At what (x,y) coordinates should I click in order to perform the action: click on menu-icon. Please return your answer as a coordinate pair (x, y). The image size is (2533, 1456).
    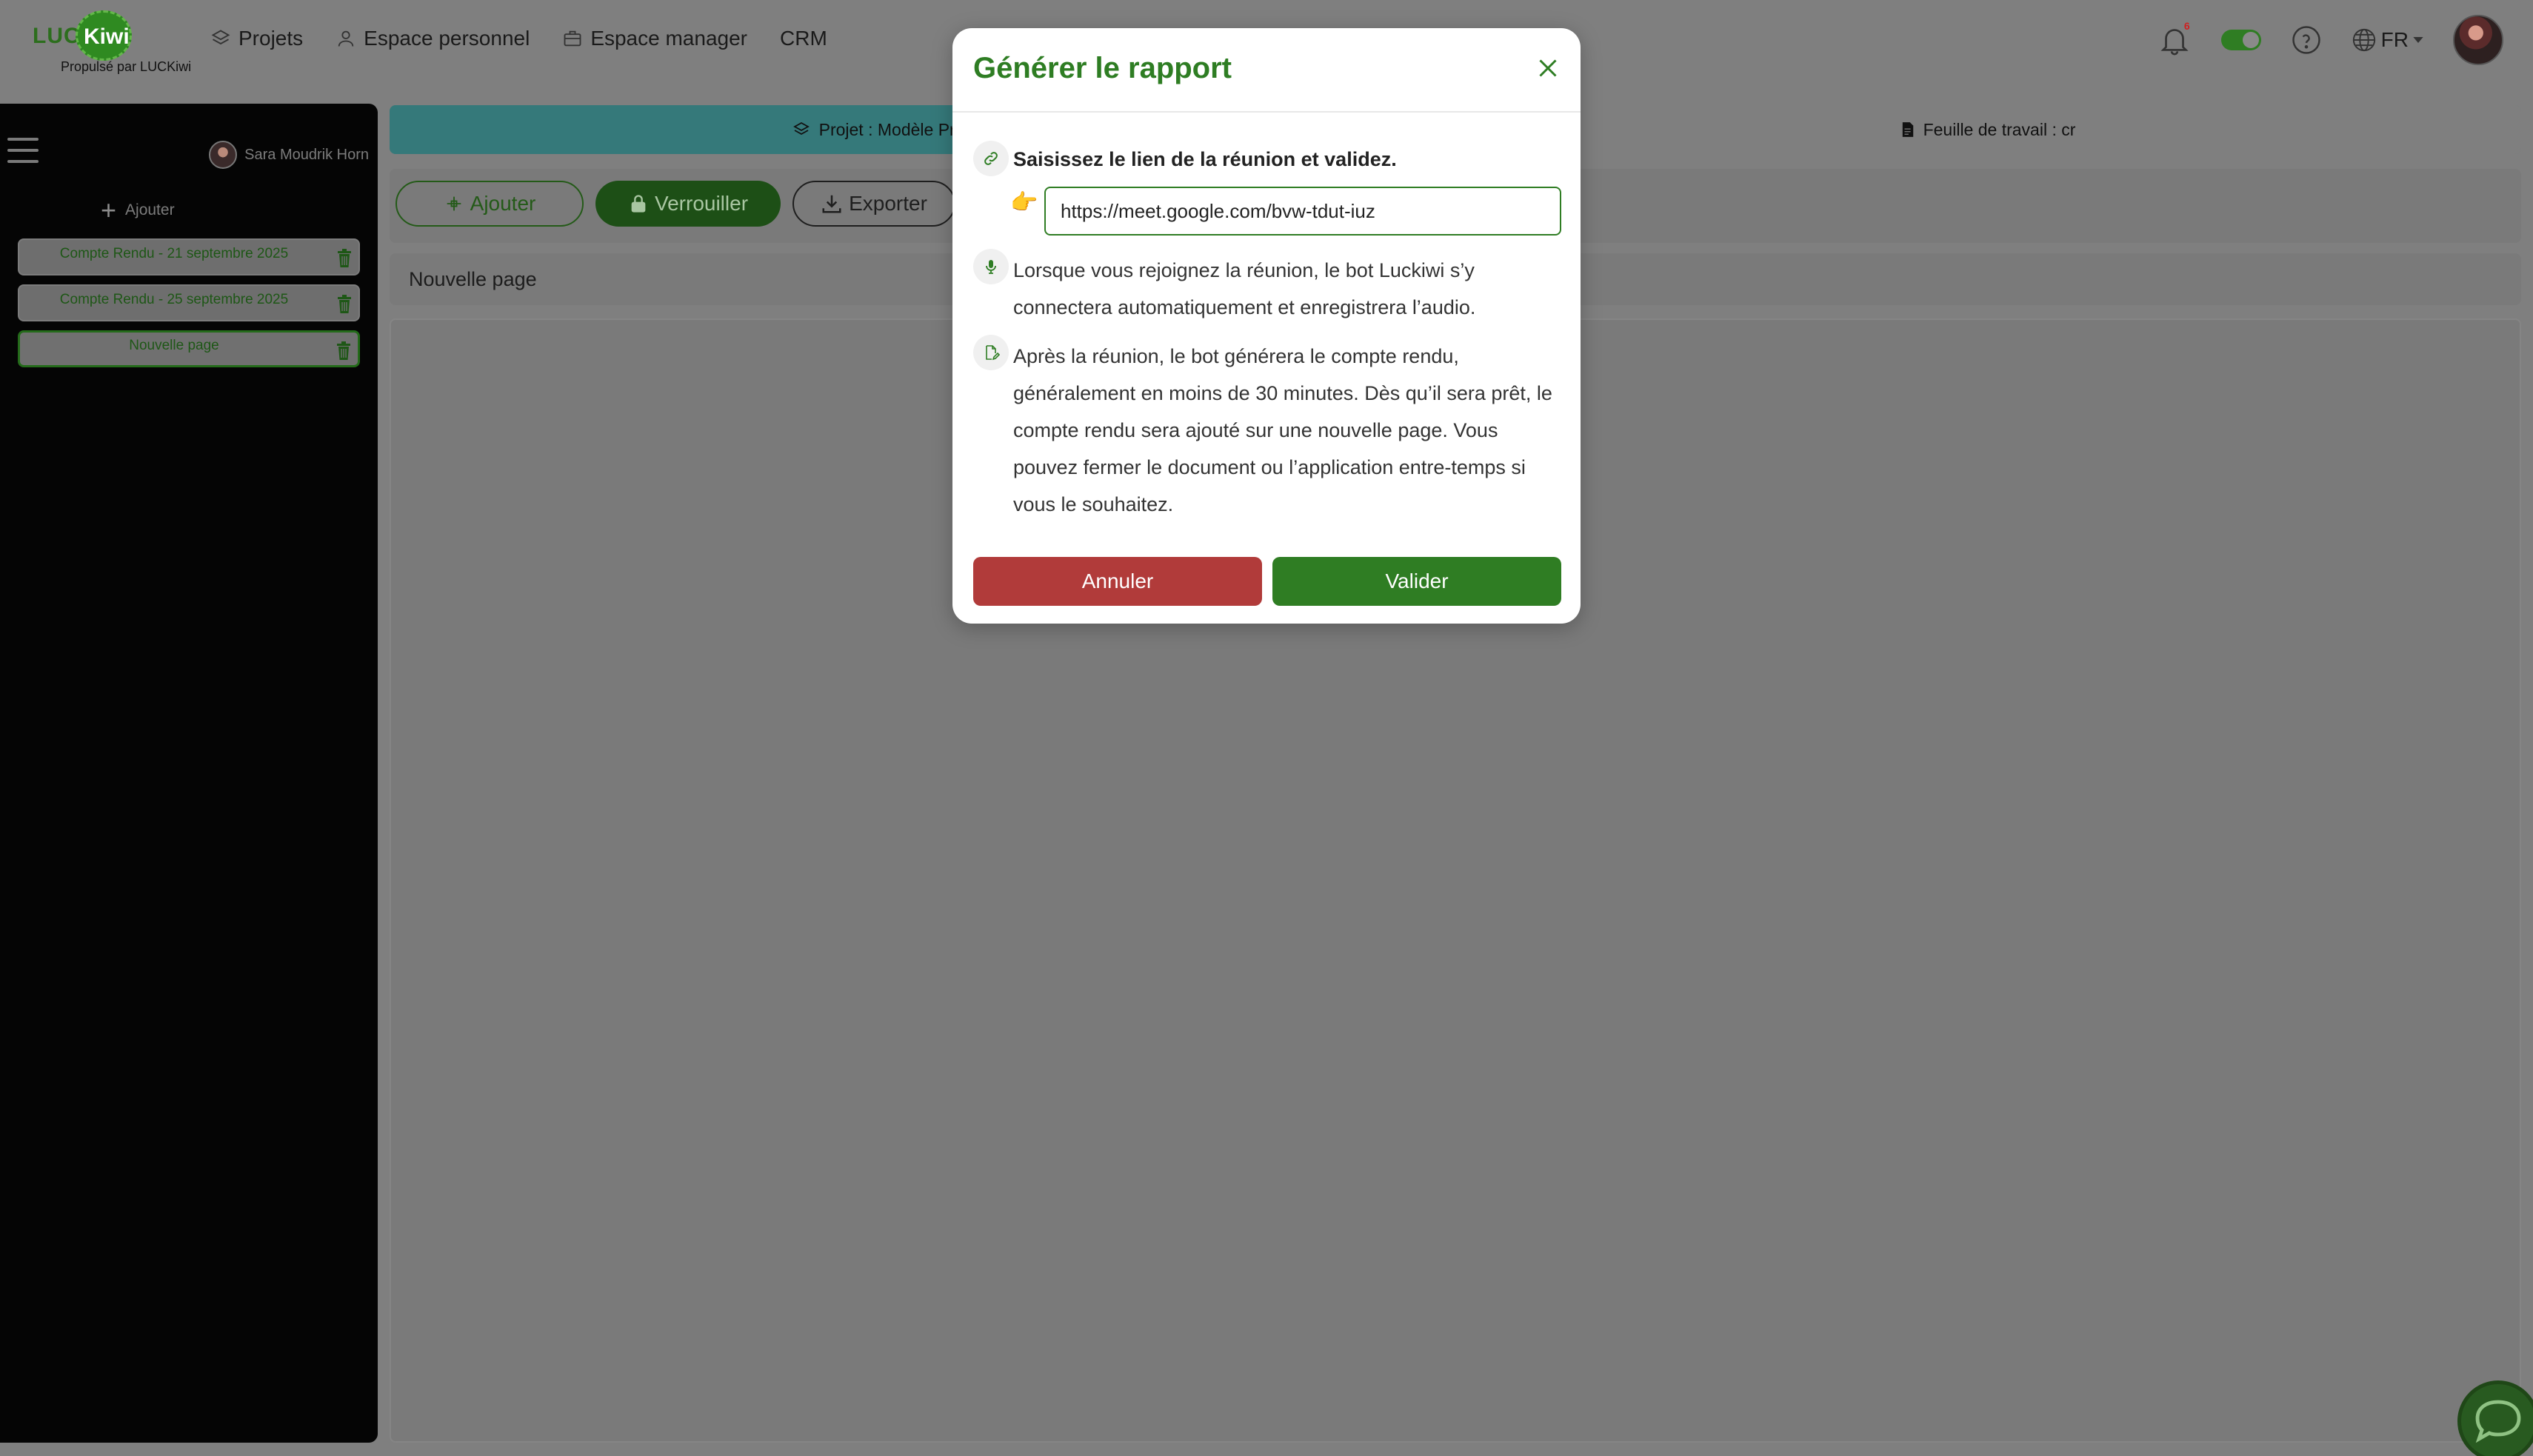
    Looking at the image, I should click on (23, 152).